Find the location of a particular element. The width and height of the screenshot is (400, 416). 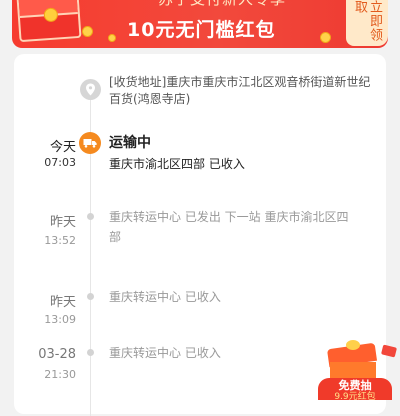

event-text: 重庆转运中心 已收入 is located at coordinates (165, 297).